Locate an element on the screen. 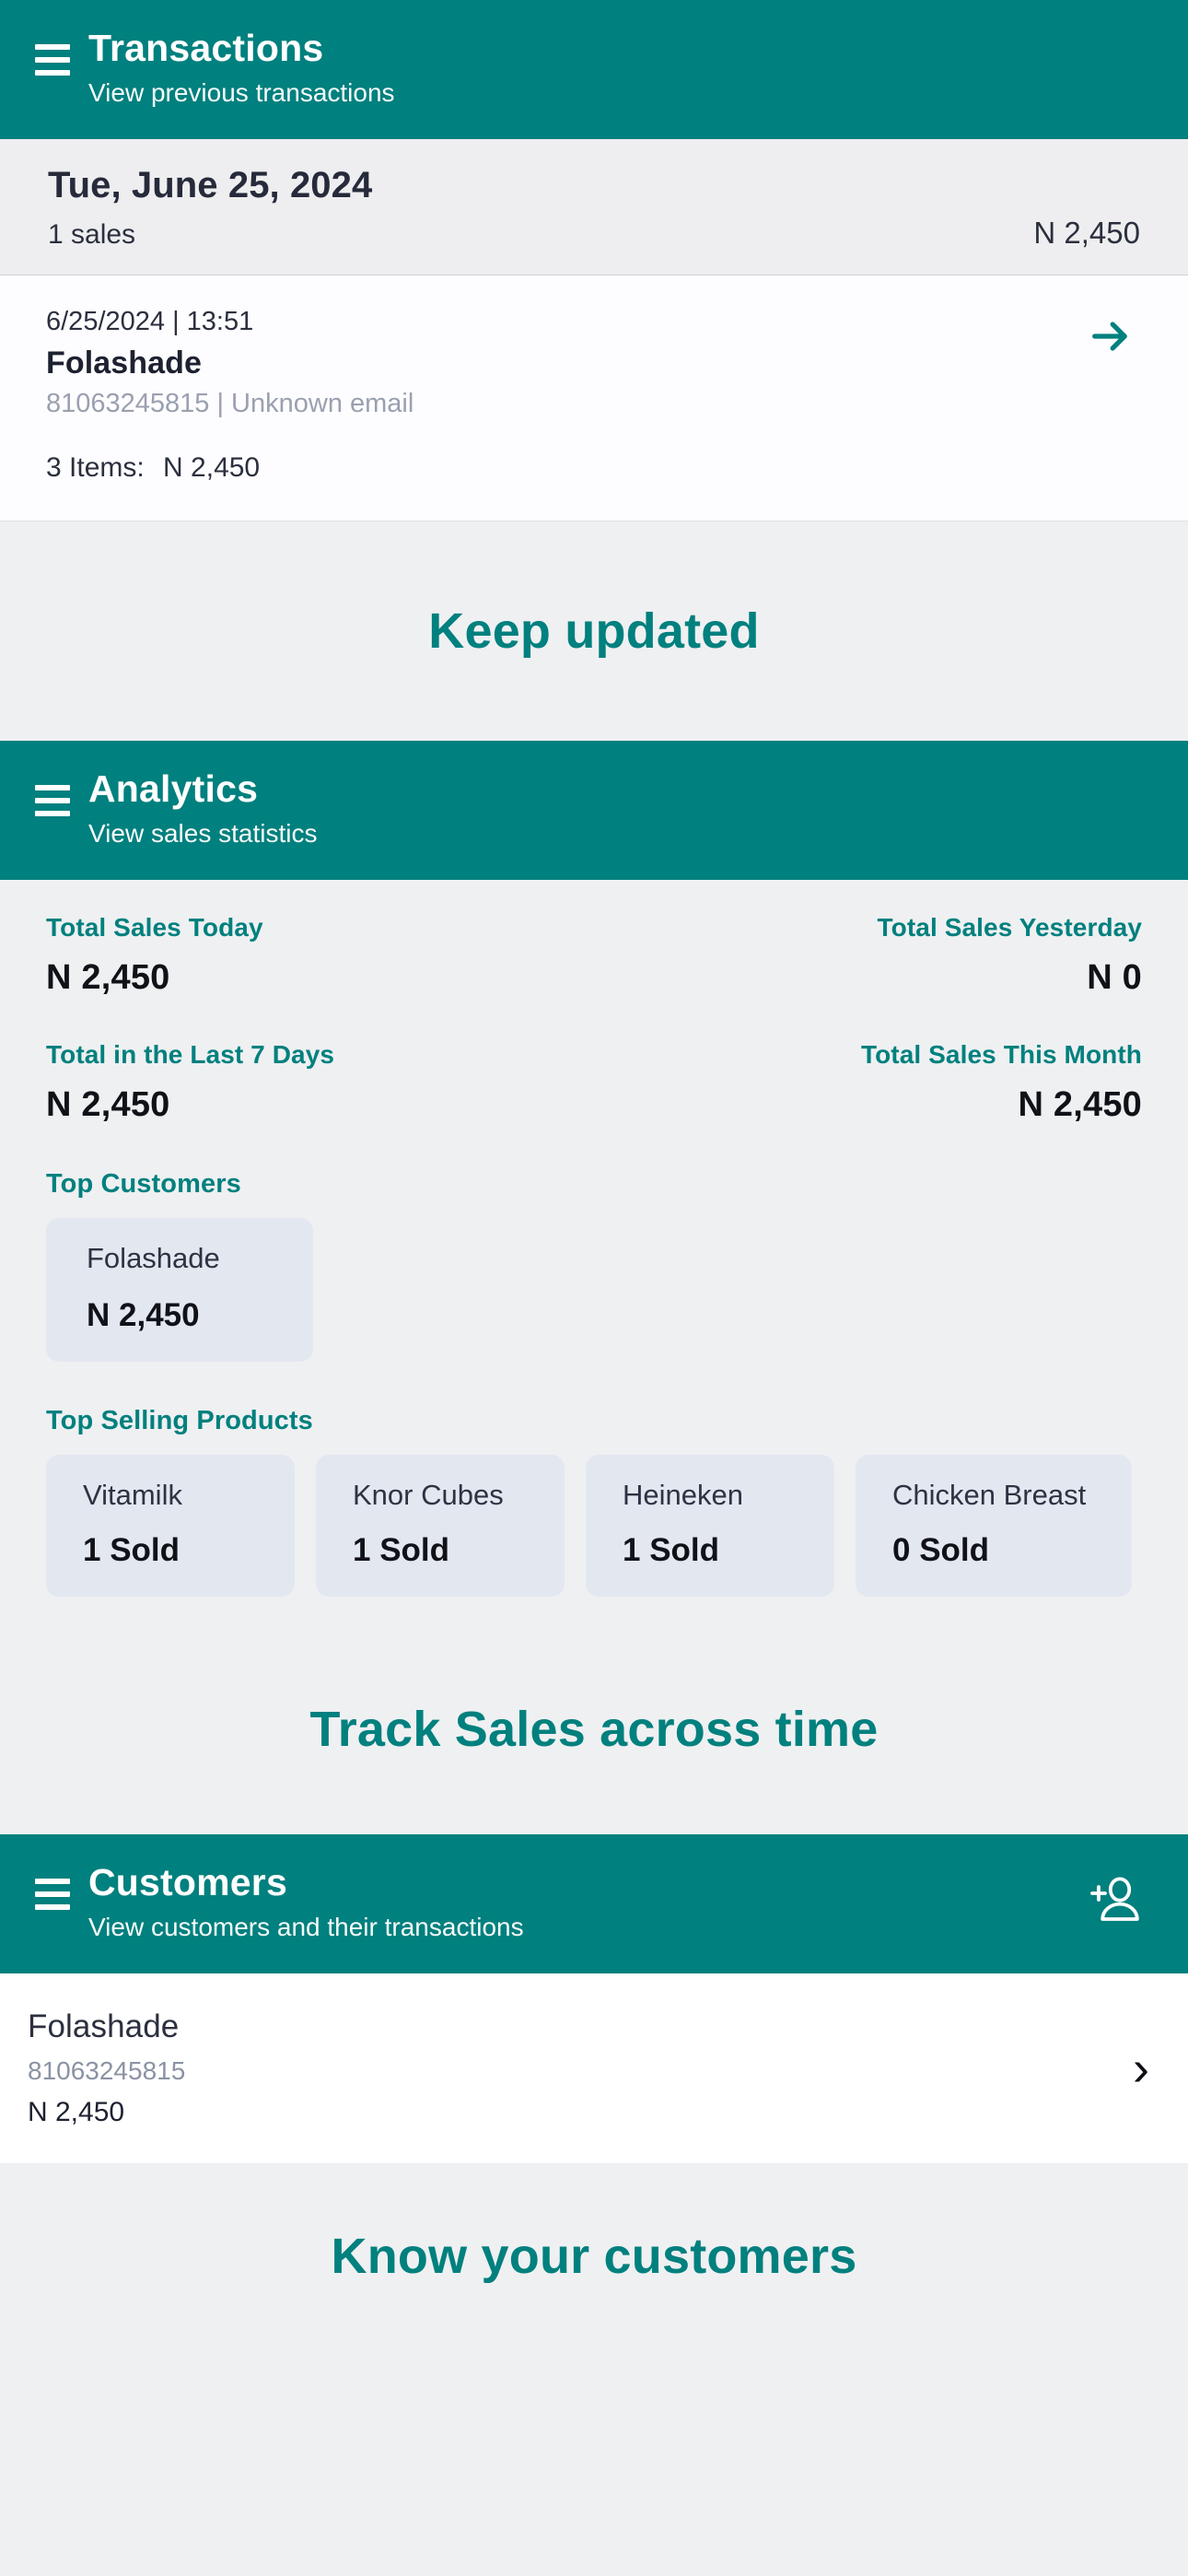  top-selling-products-label: Top Selling Products is located at coordinates (179, 1421).